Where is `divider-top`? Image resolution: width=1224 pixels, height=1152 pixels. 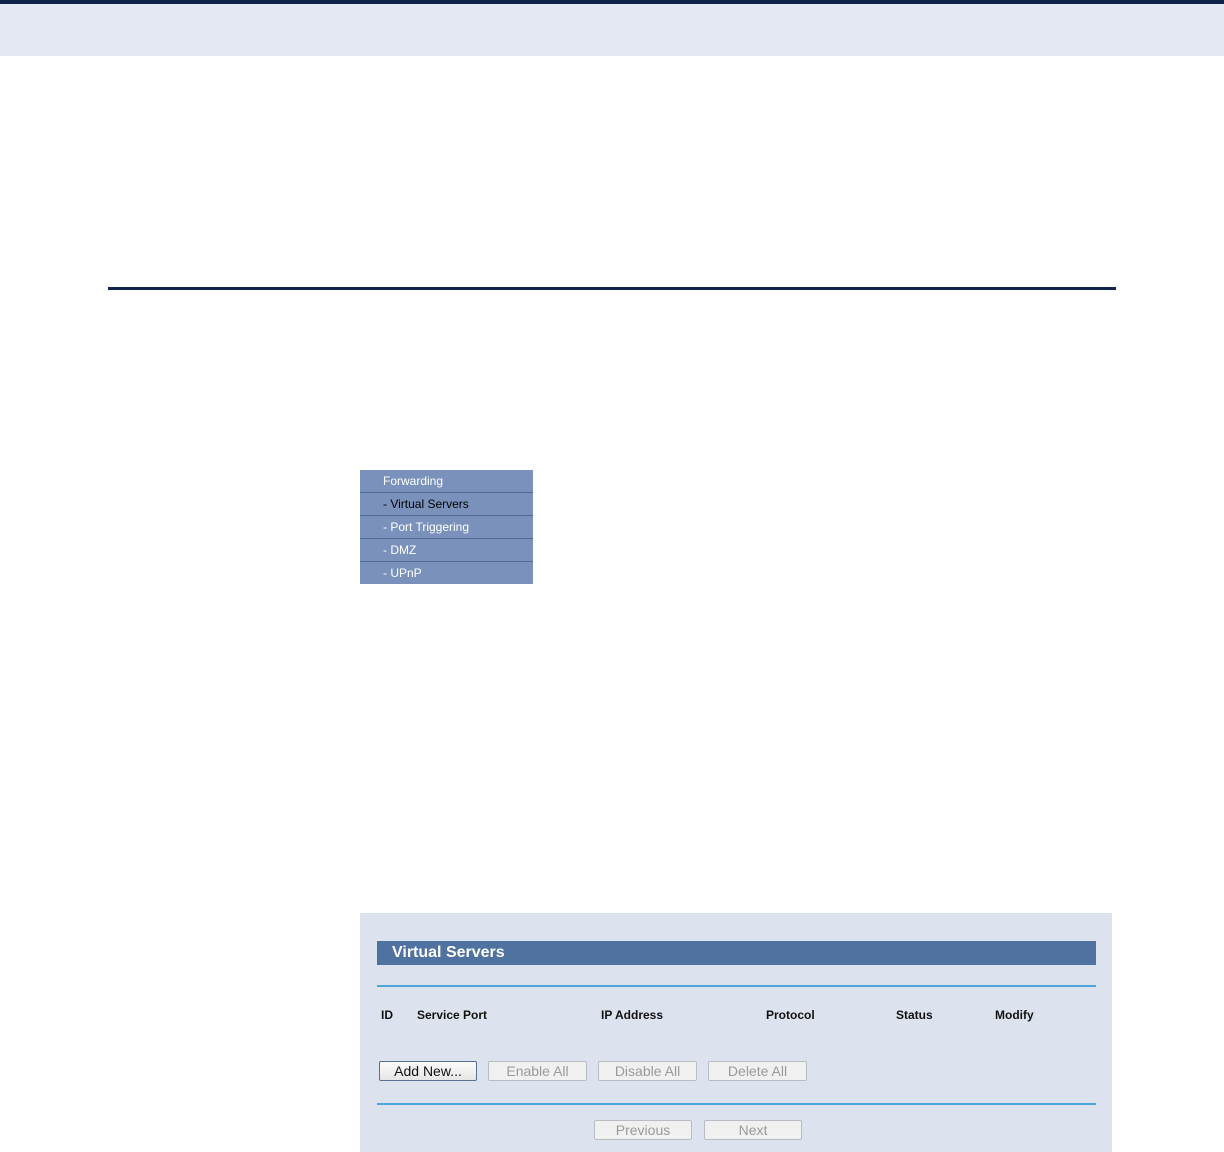
divider-top is located at coordinates (736, 986).